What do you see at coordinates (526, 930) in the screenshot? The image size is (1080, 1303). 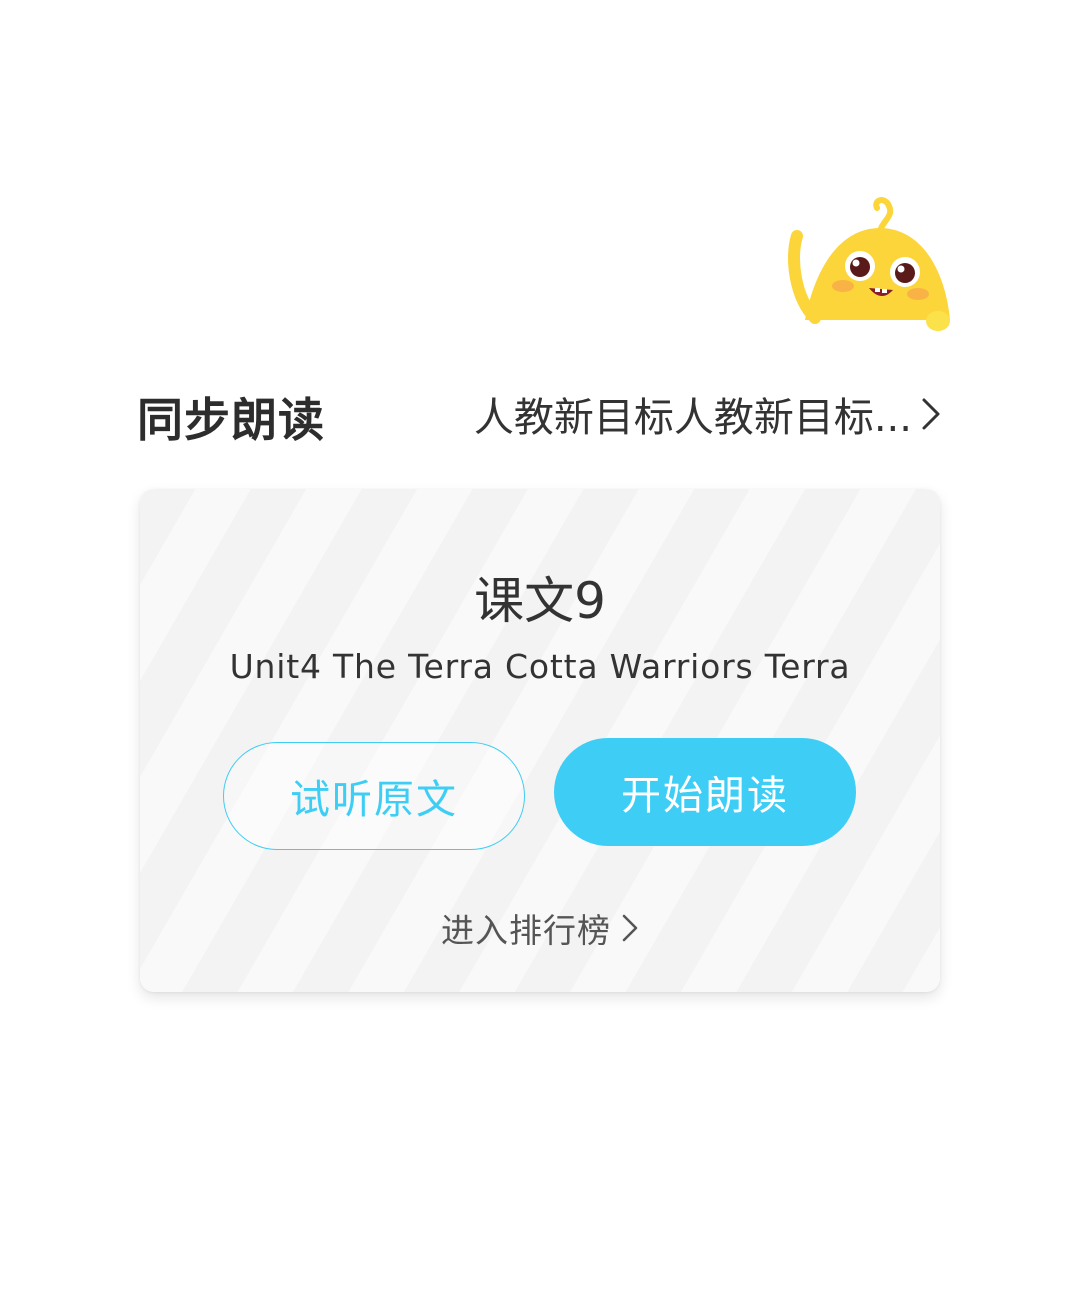 I see `ranking-label: 进入排行榜` at bounding box center [526, 930].